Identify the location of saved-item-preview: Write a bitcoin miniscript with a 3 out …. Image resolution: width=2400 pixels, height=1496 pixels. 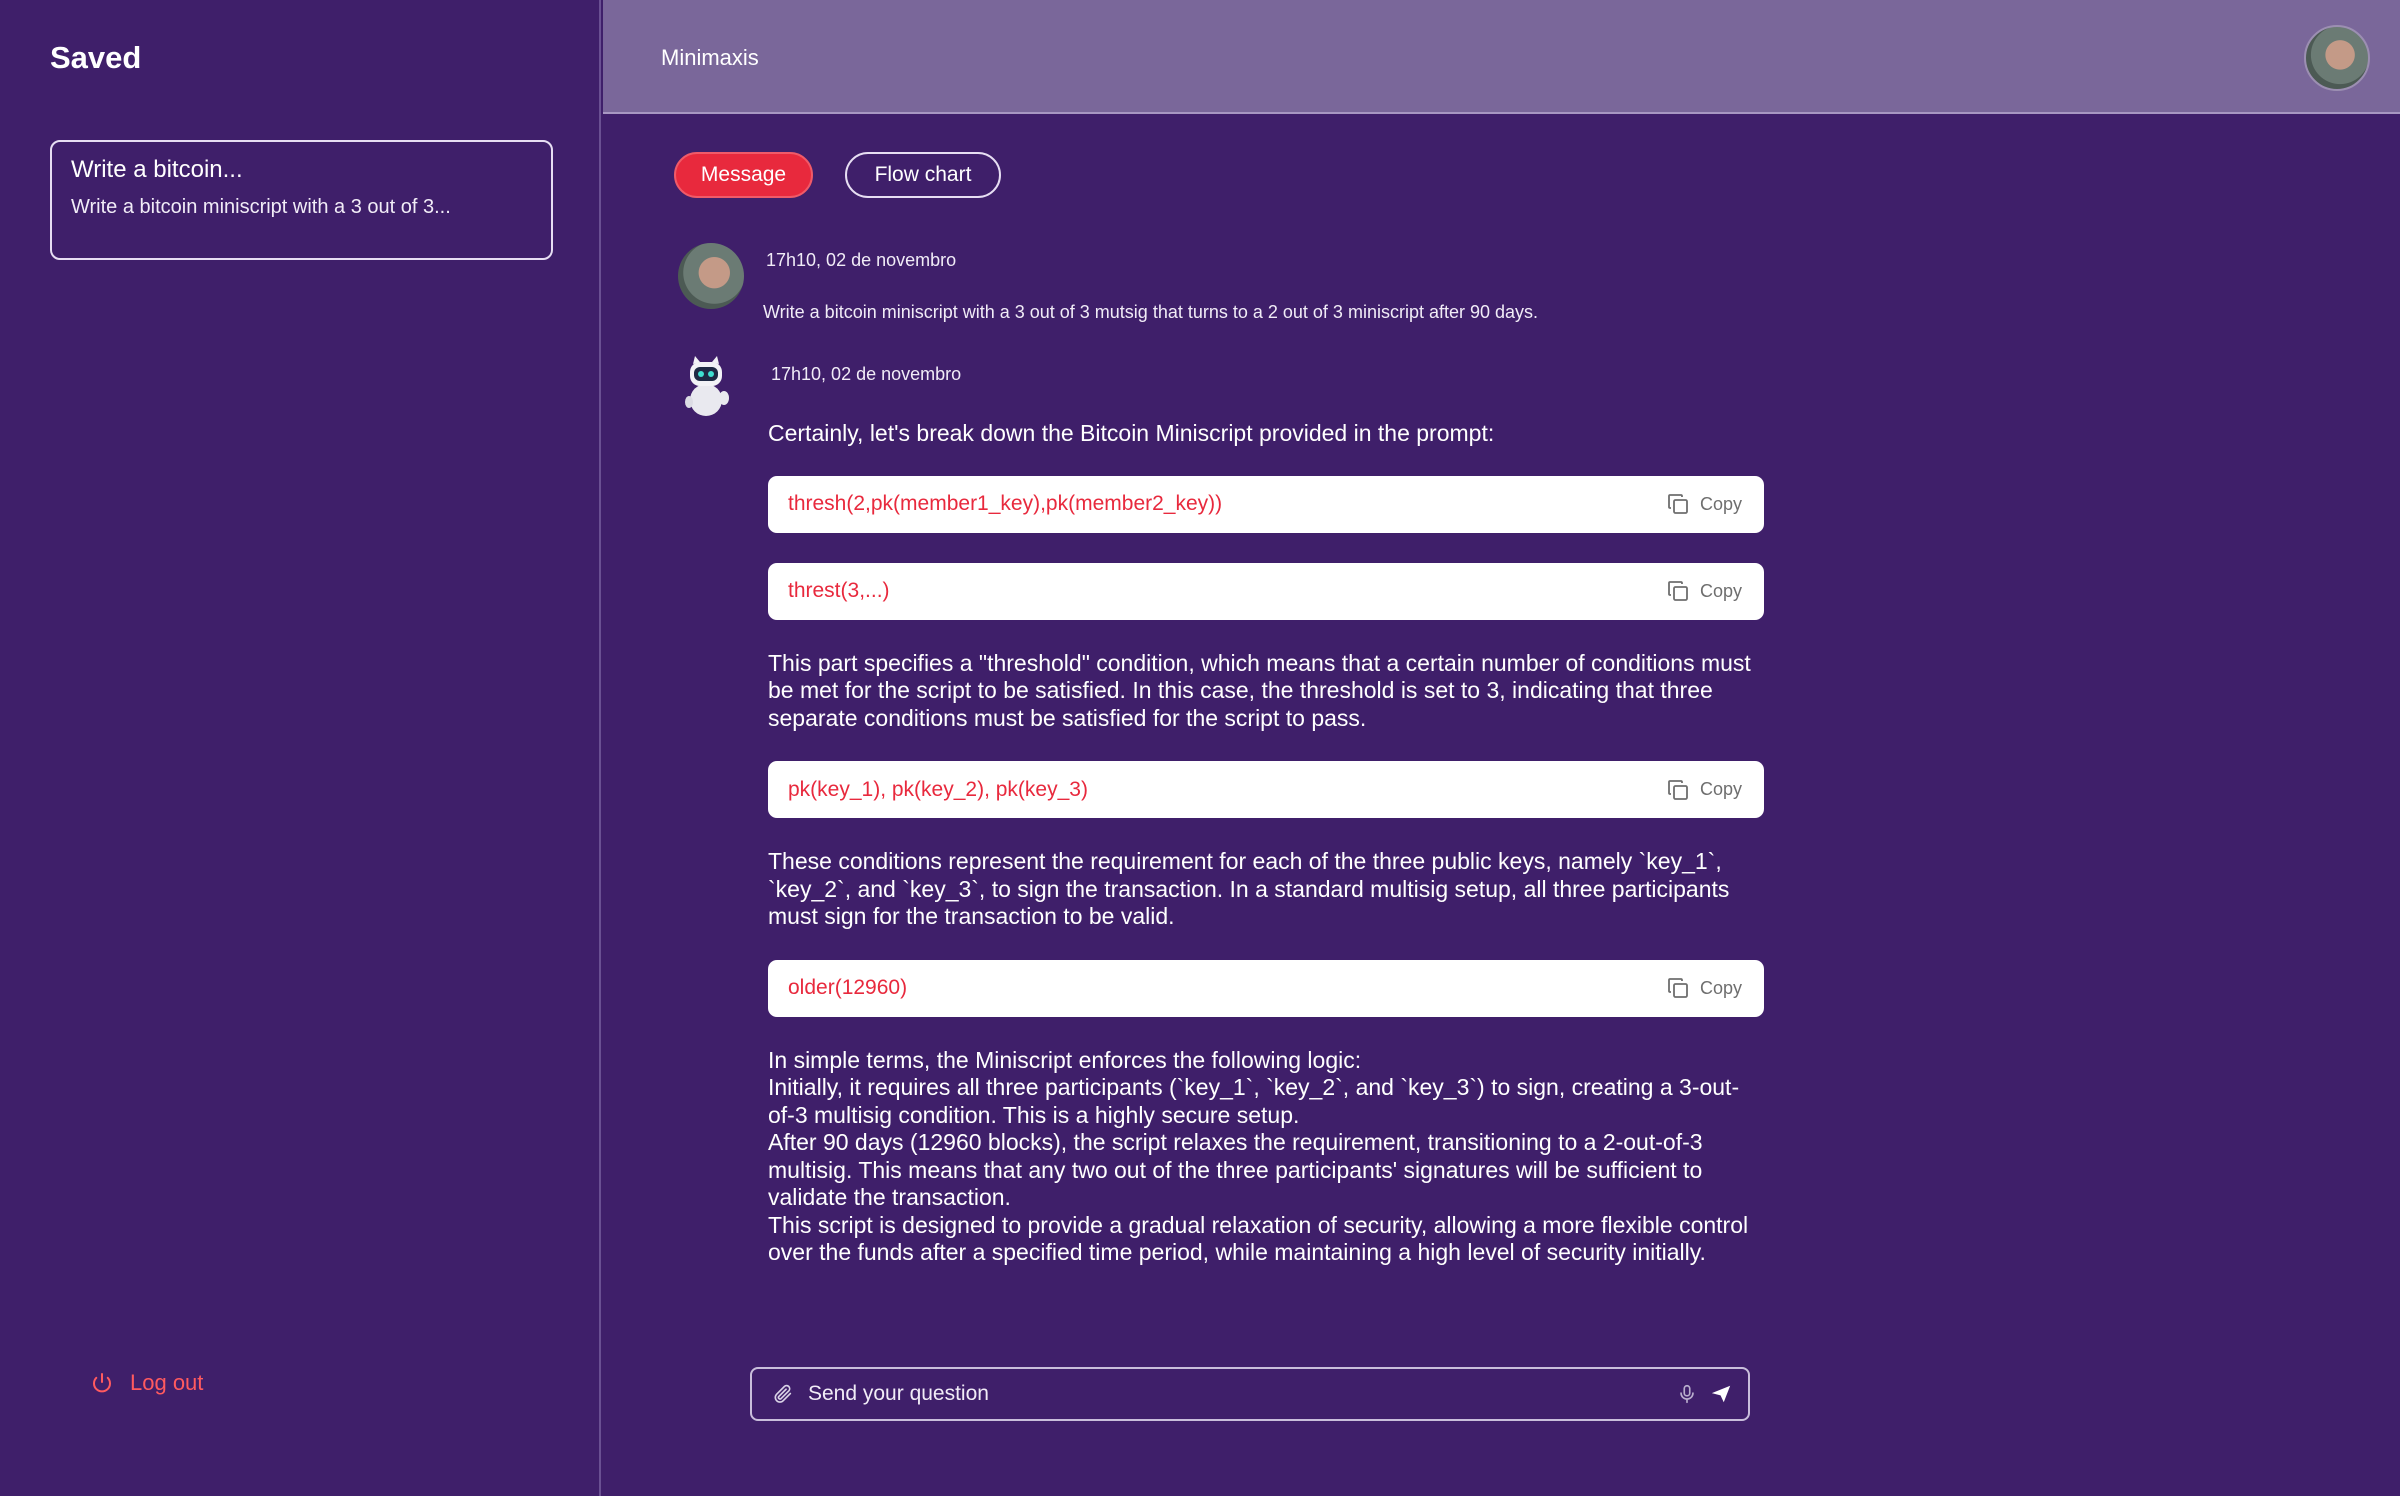
(261, 207).